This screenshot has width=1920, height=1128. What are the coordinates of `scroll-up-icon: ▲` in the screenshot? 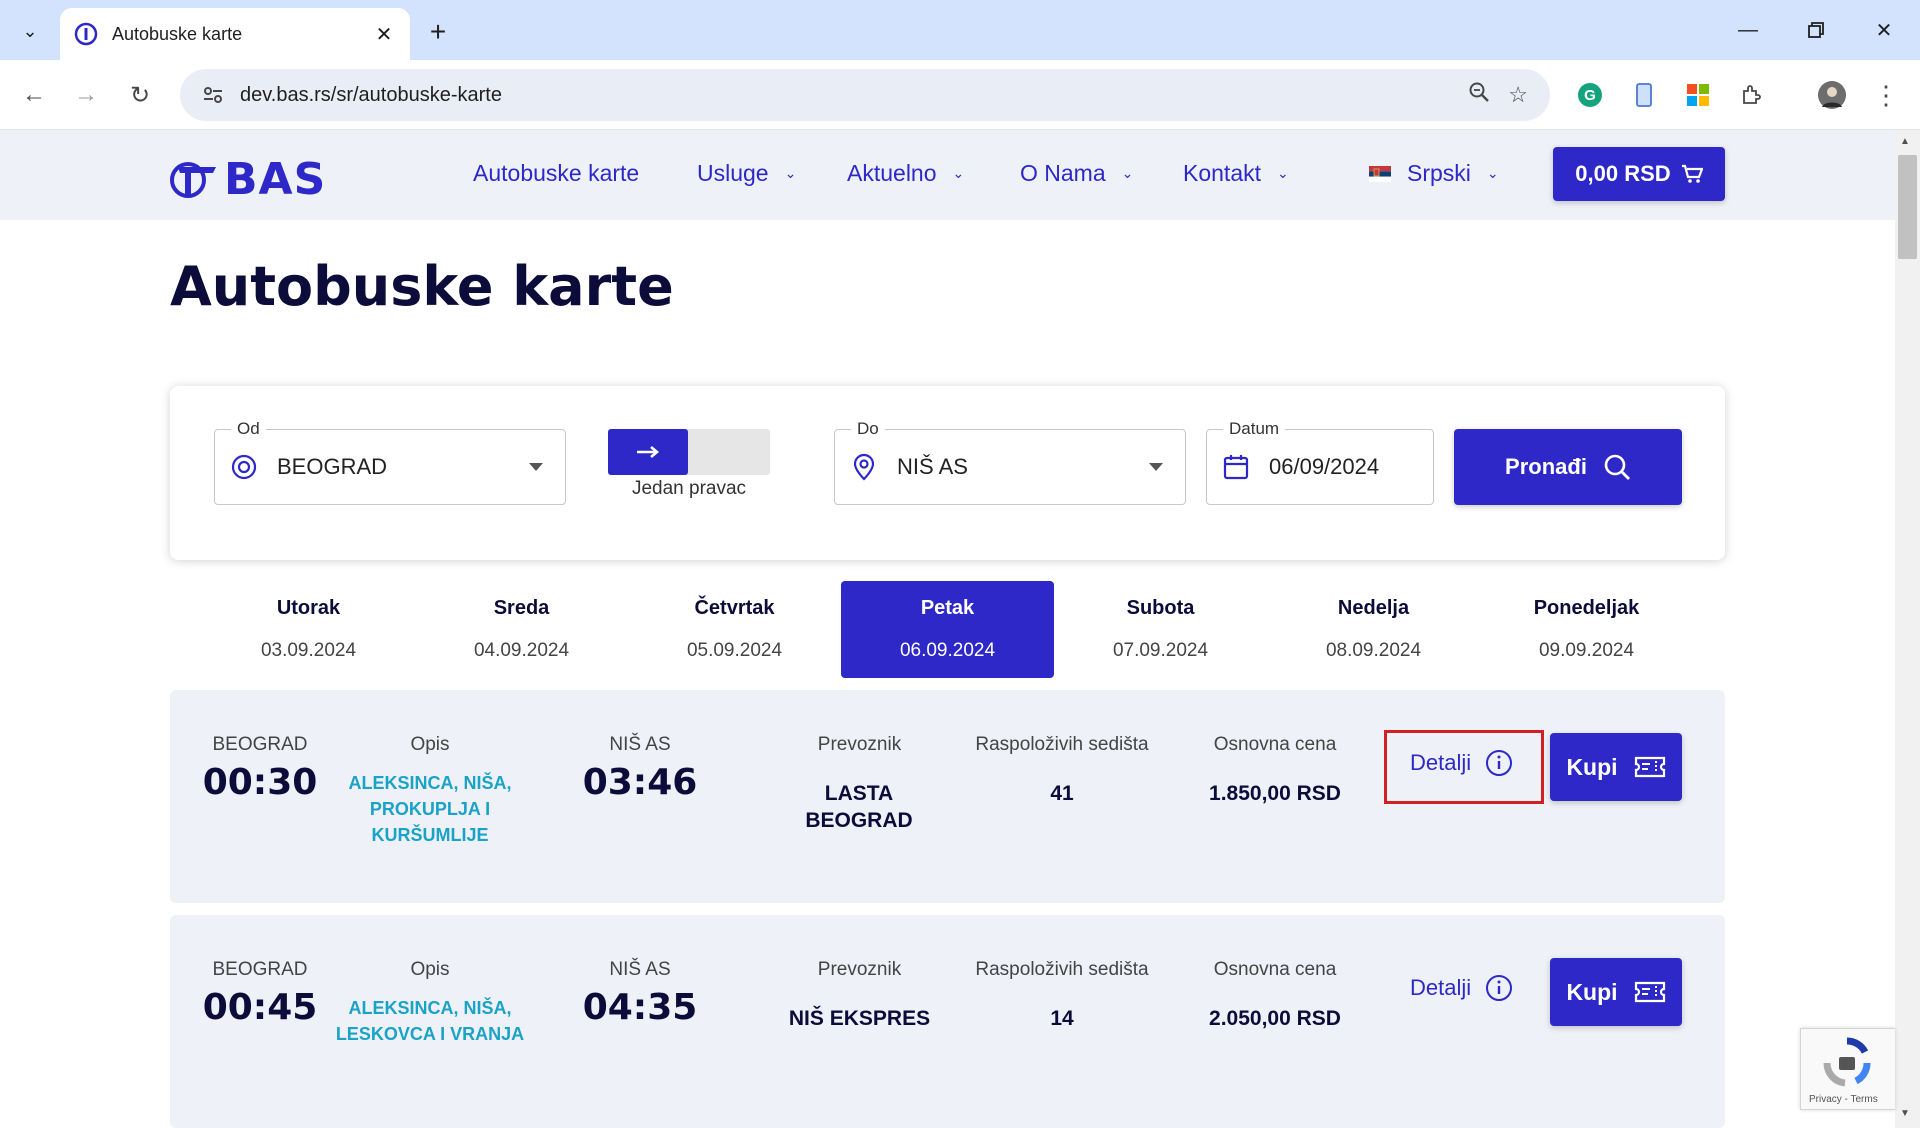 It's located at (1905, 141).